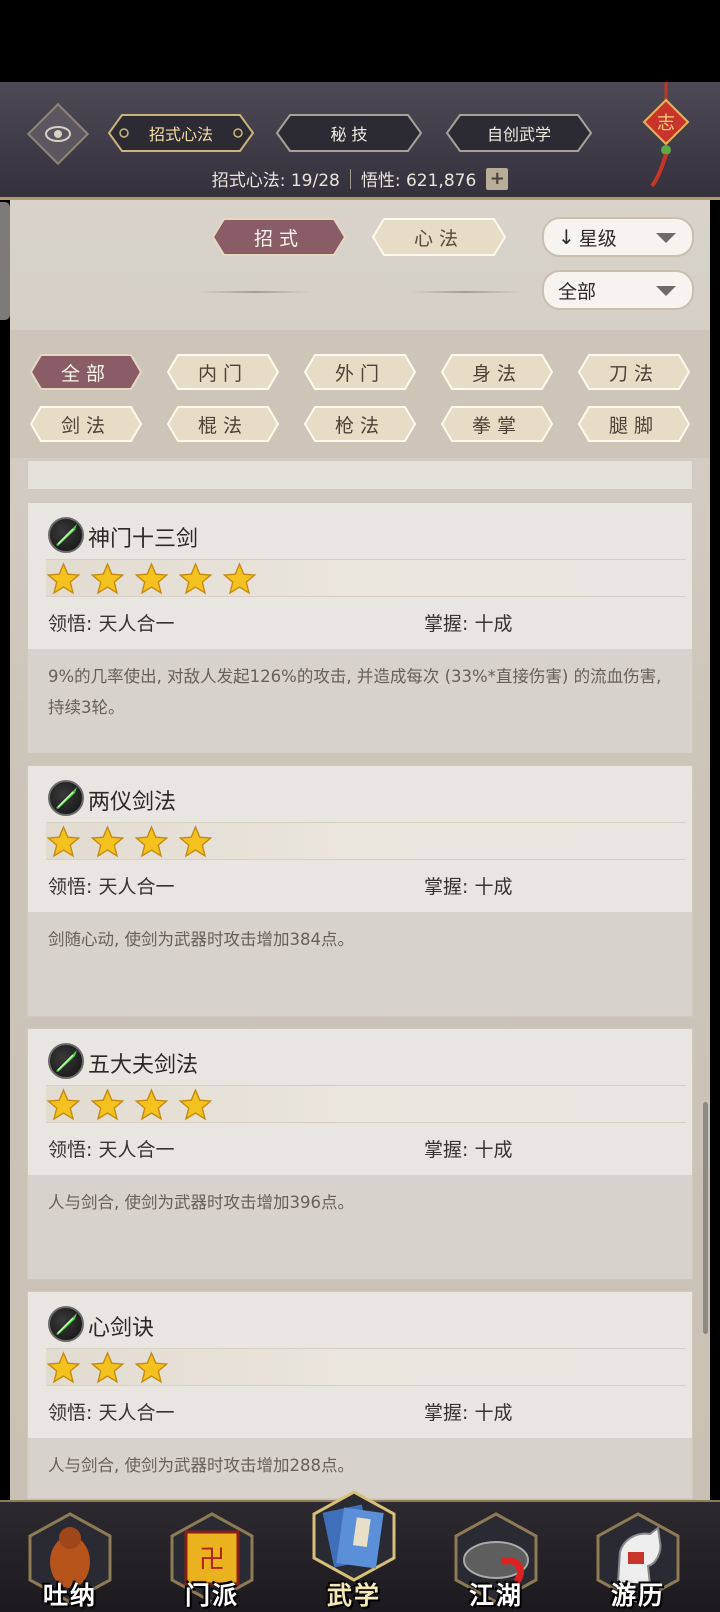 Image resolution: width=720 pixels, height=1612 pixels. What do you see at coordinates (497, 424) in the screenshot?
I see `category-tab: 拳掌` at bounding box center [497, 424].